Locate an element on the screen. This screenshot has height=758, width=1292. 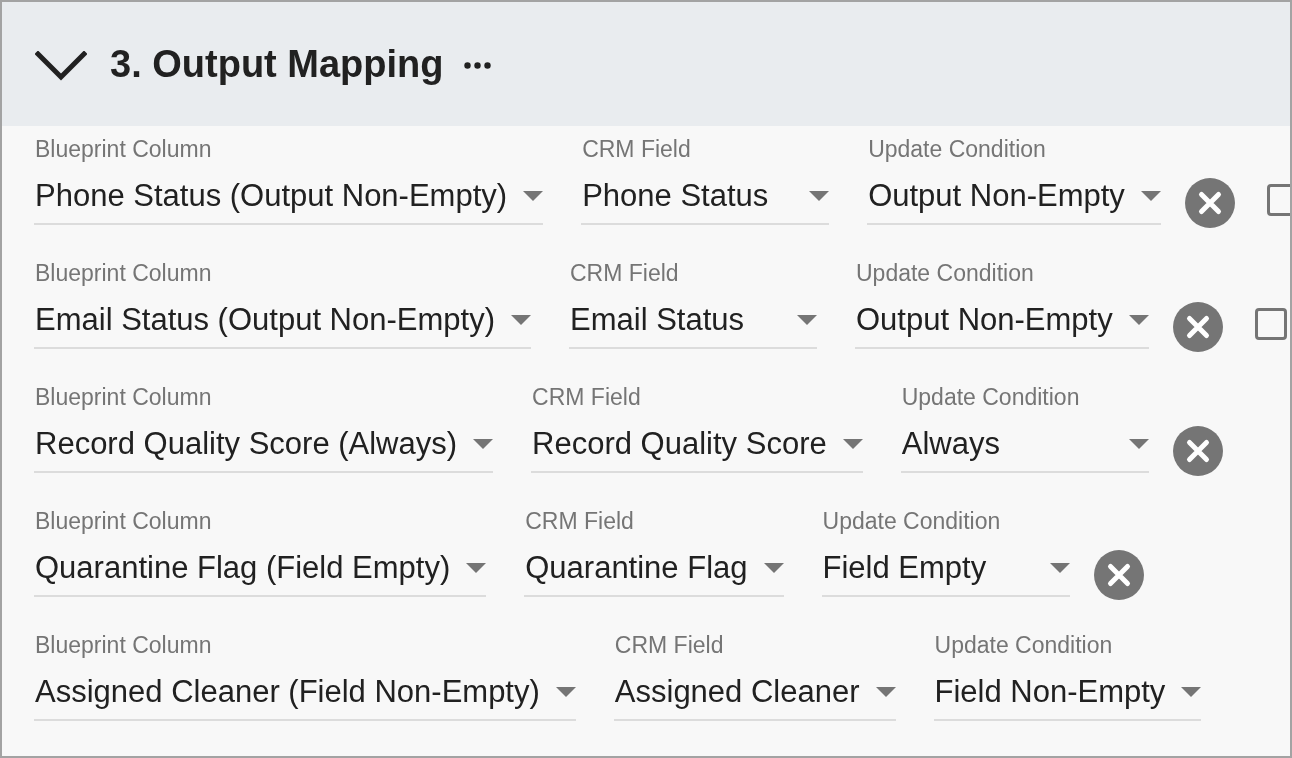
chevron-icon is located at coordinates (61, 66).